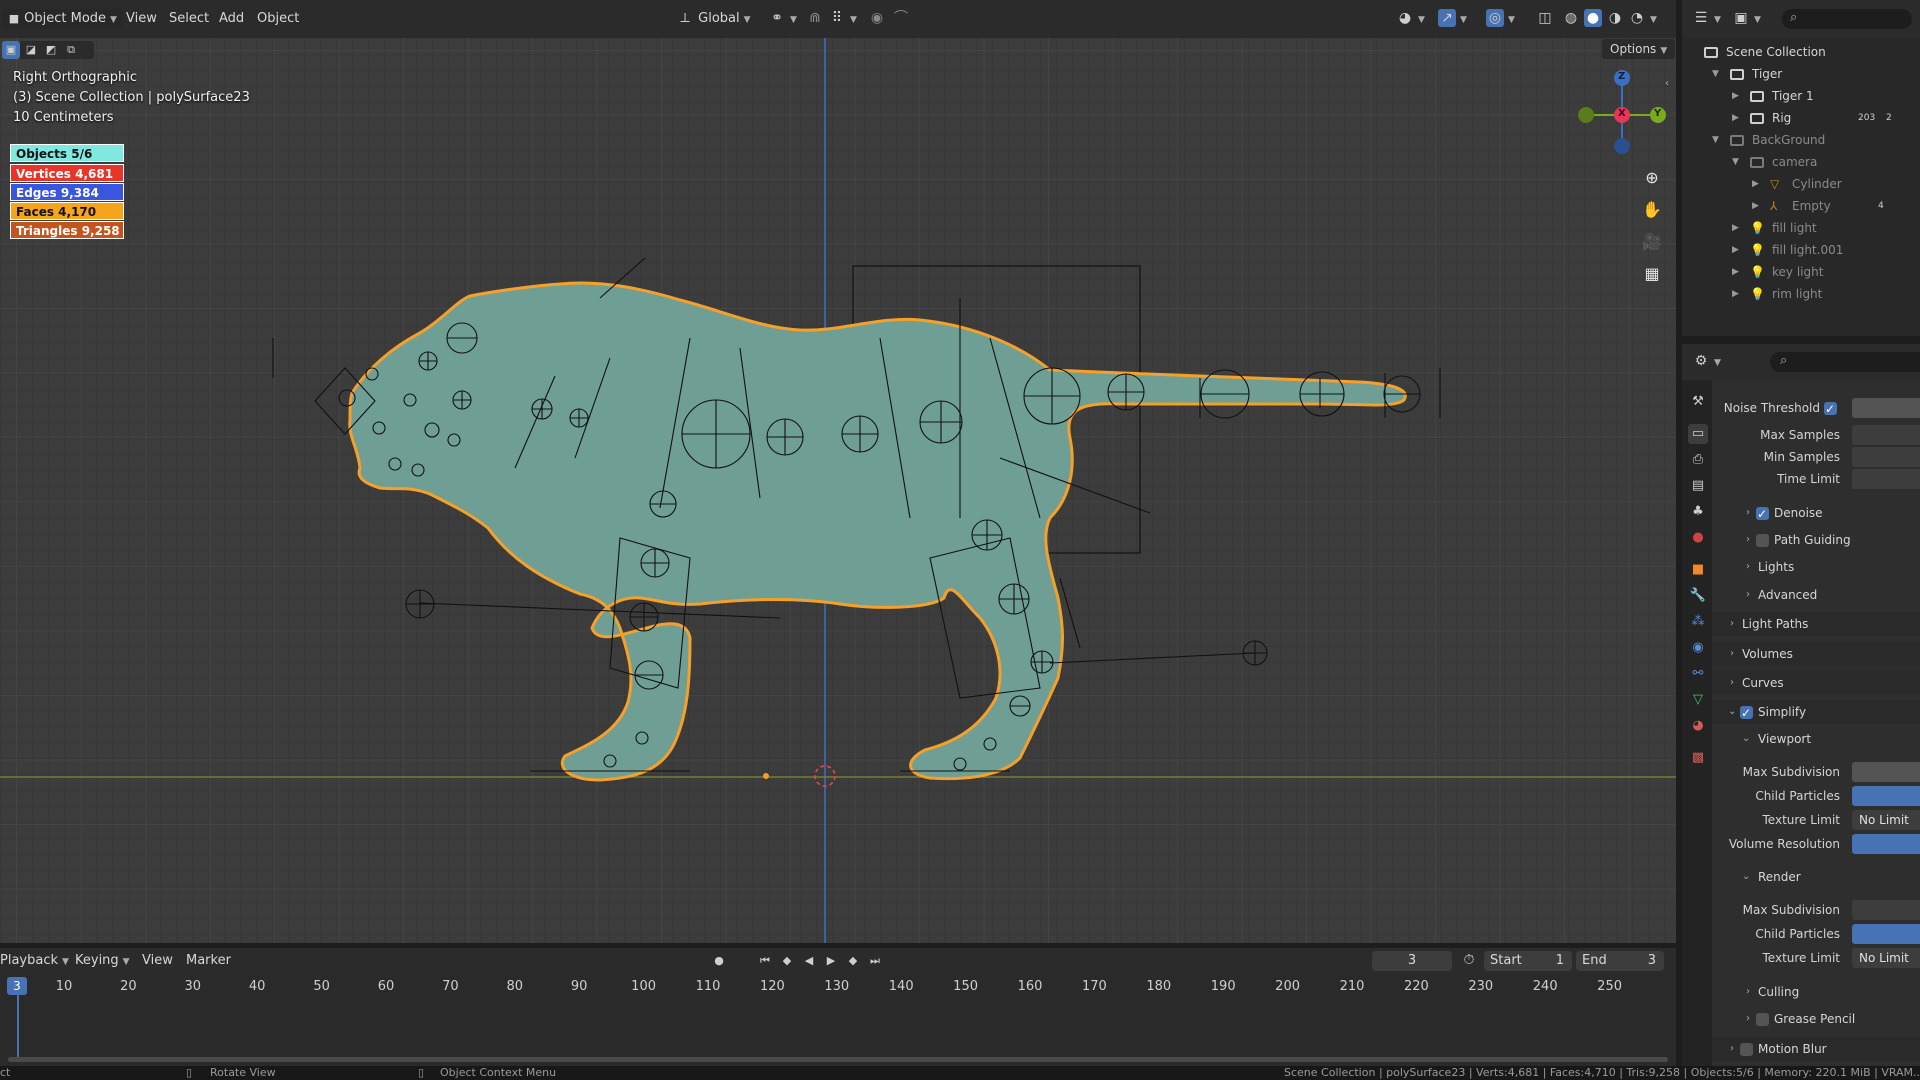 The image size is (1920, 1080). What do you see at coordinates (1801, 228) in the screenshot?
I see `outliner-item: ▶ 💡 fill light` at bounding box center [1801, 228].